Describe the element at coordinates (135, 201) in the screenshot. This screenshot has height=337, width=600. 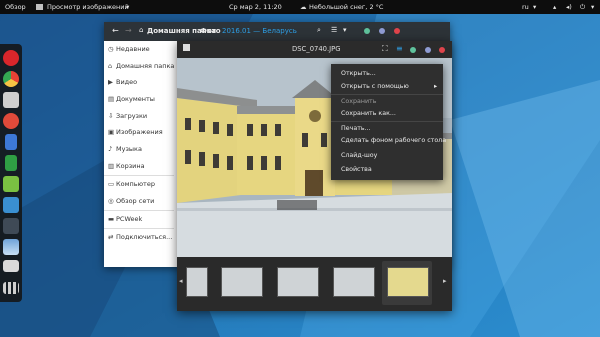
I see `sidebar-item-label: Обзор сети` at that location.